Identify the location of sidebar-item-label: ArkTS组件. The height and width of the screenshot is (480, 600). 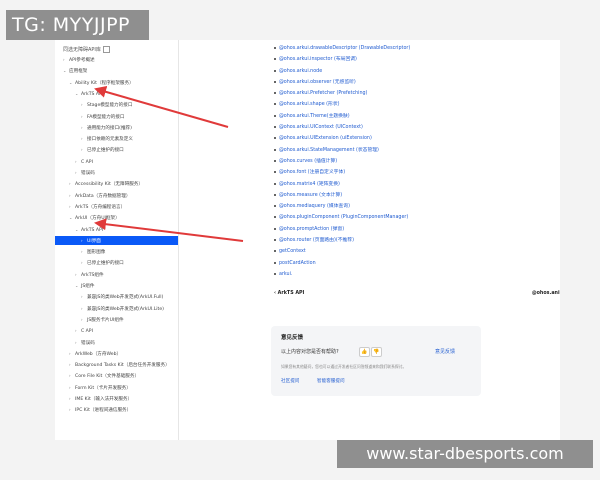
(92, 275).